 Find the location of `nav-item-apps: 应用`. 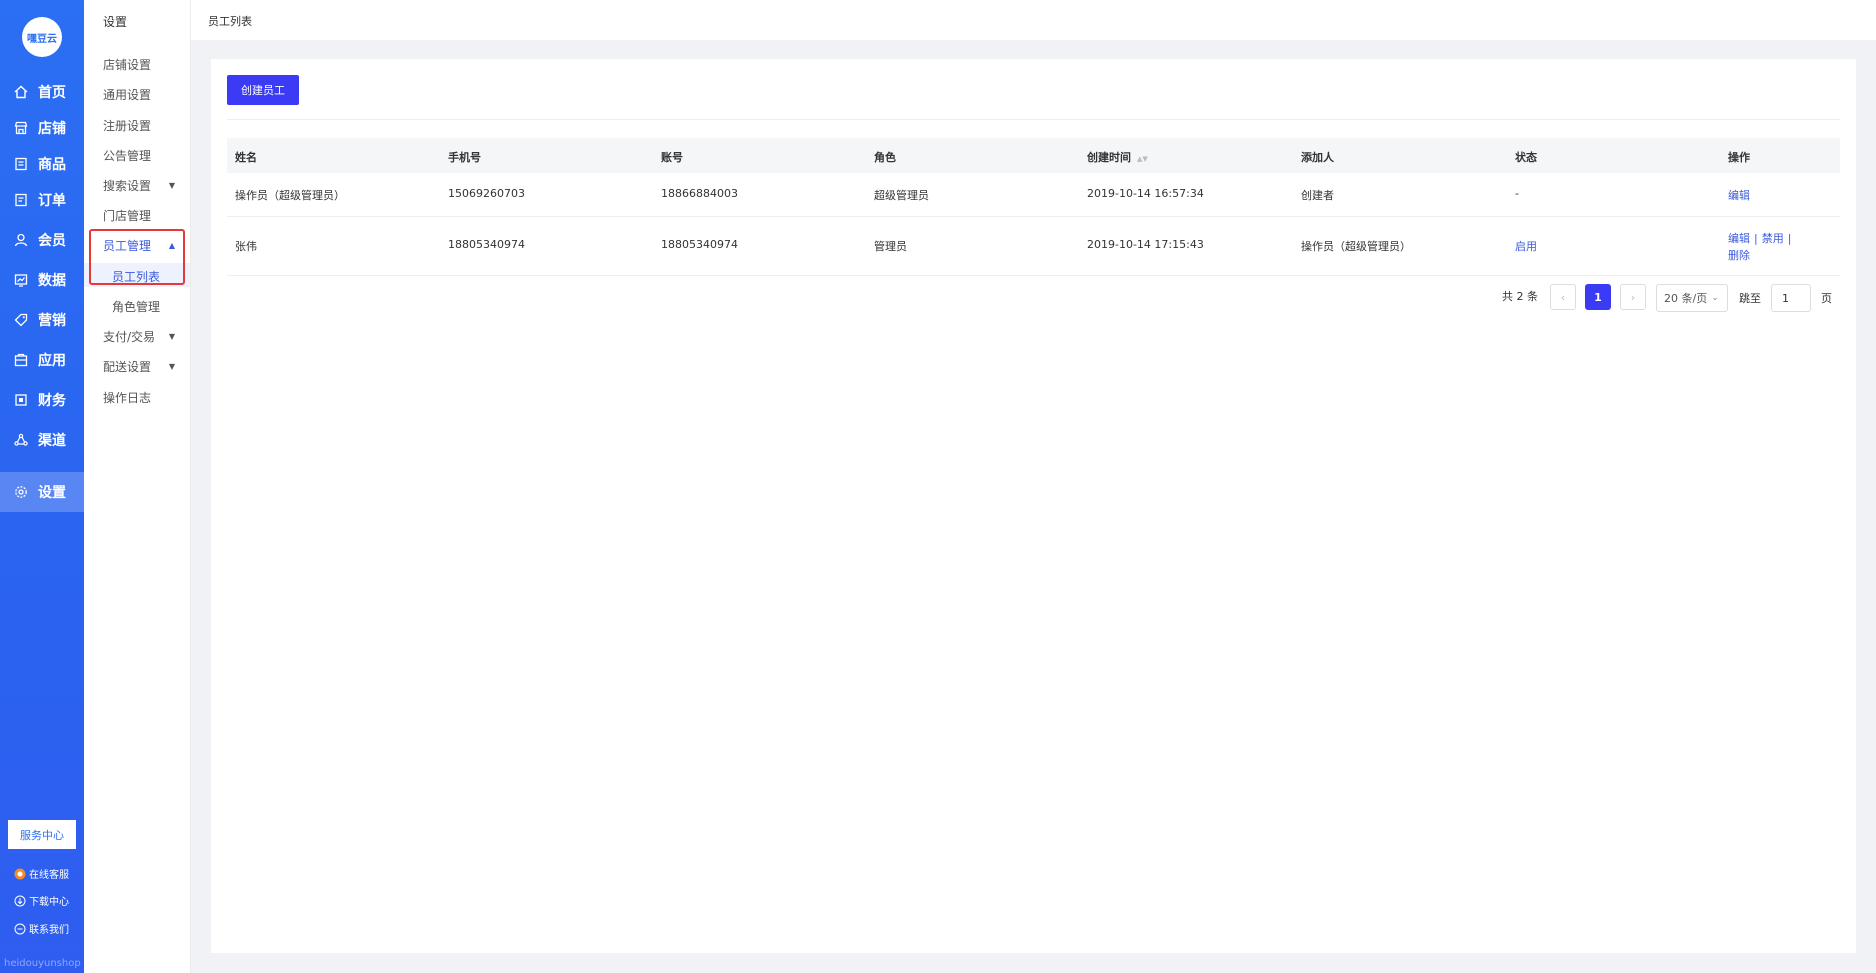

nav-item-apps: 应用 is located at coordinates (42, 360).